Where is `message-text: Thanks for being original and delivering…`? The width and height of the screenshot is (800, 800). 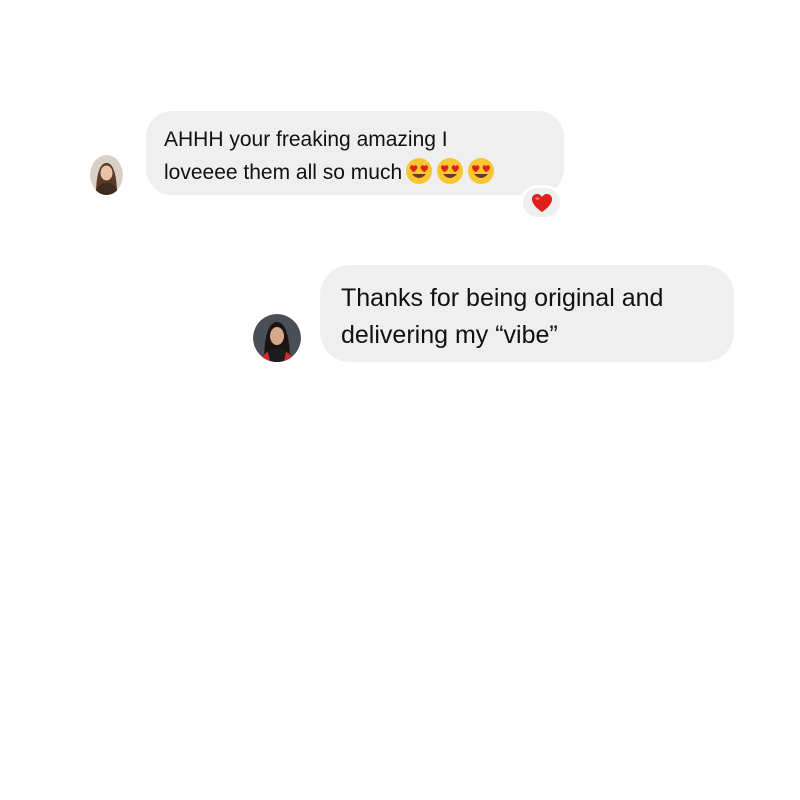
message-text: Thanks for being original and delivering… is located at coordinates (537, 317).